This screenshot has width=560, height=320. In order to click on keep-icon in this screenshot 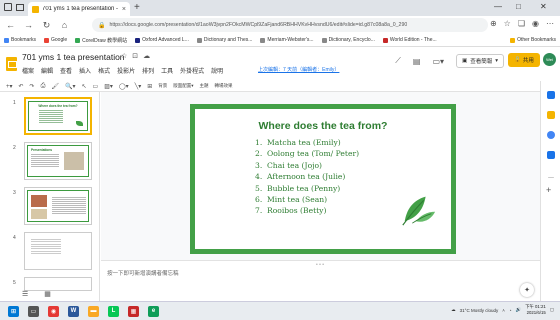, I will do `click(551, 115)`.